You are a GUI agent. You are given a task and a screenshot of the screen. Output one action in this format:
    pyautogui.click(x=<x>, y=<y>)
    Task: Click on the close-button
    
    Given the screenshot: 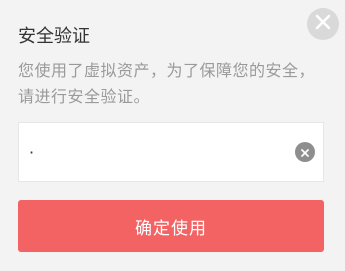 What is the action you would take?
    pyautogui.click(x=323, y=24)
    